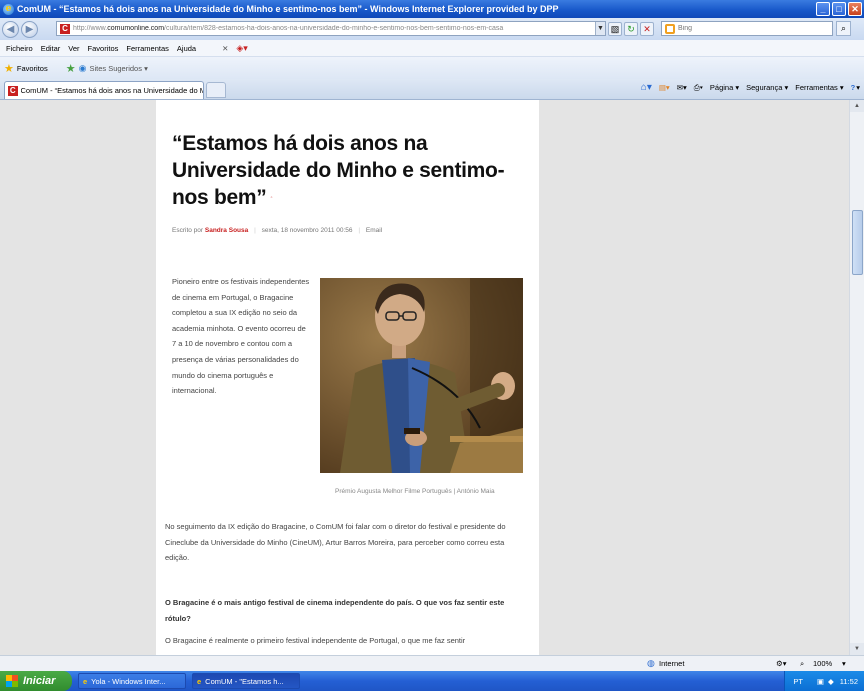 The width and height of the screenshot is (864, 691). I want to click on menu-ficheiro: Ficheiro, so click(19, 48).